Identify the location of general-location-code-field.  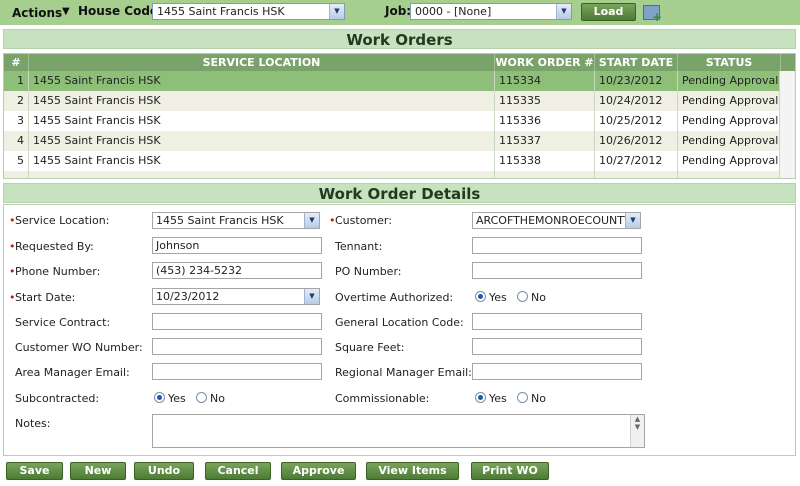
(557, 321).